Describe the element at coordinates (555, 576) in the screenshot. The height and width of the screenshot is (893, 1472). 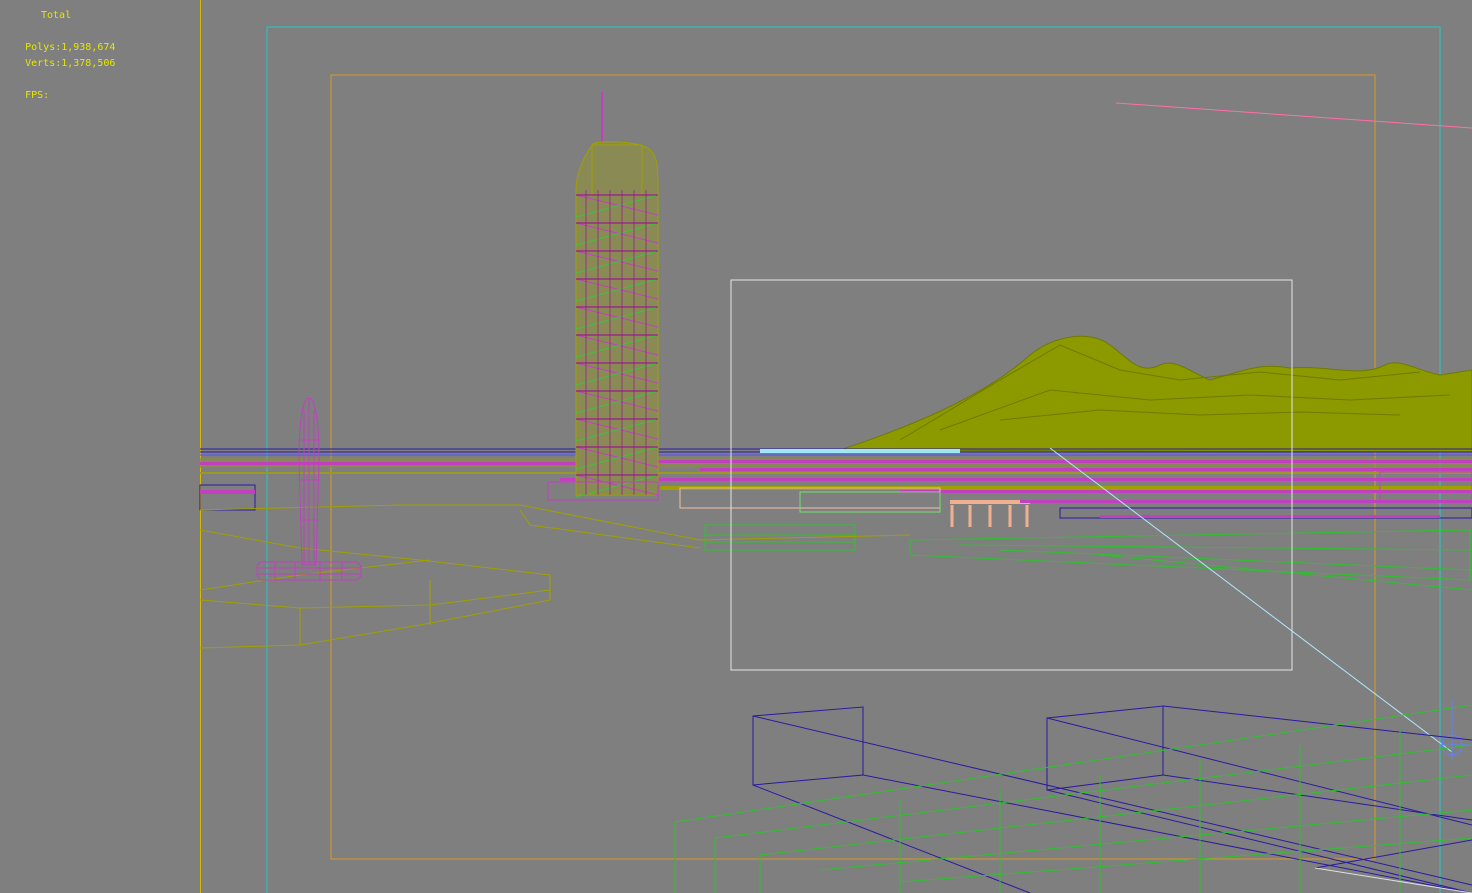
I see `plaza-platform` at that location.